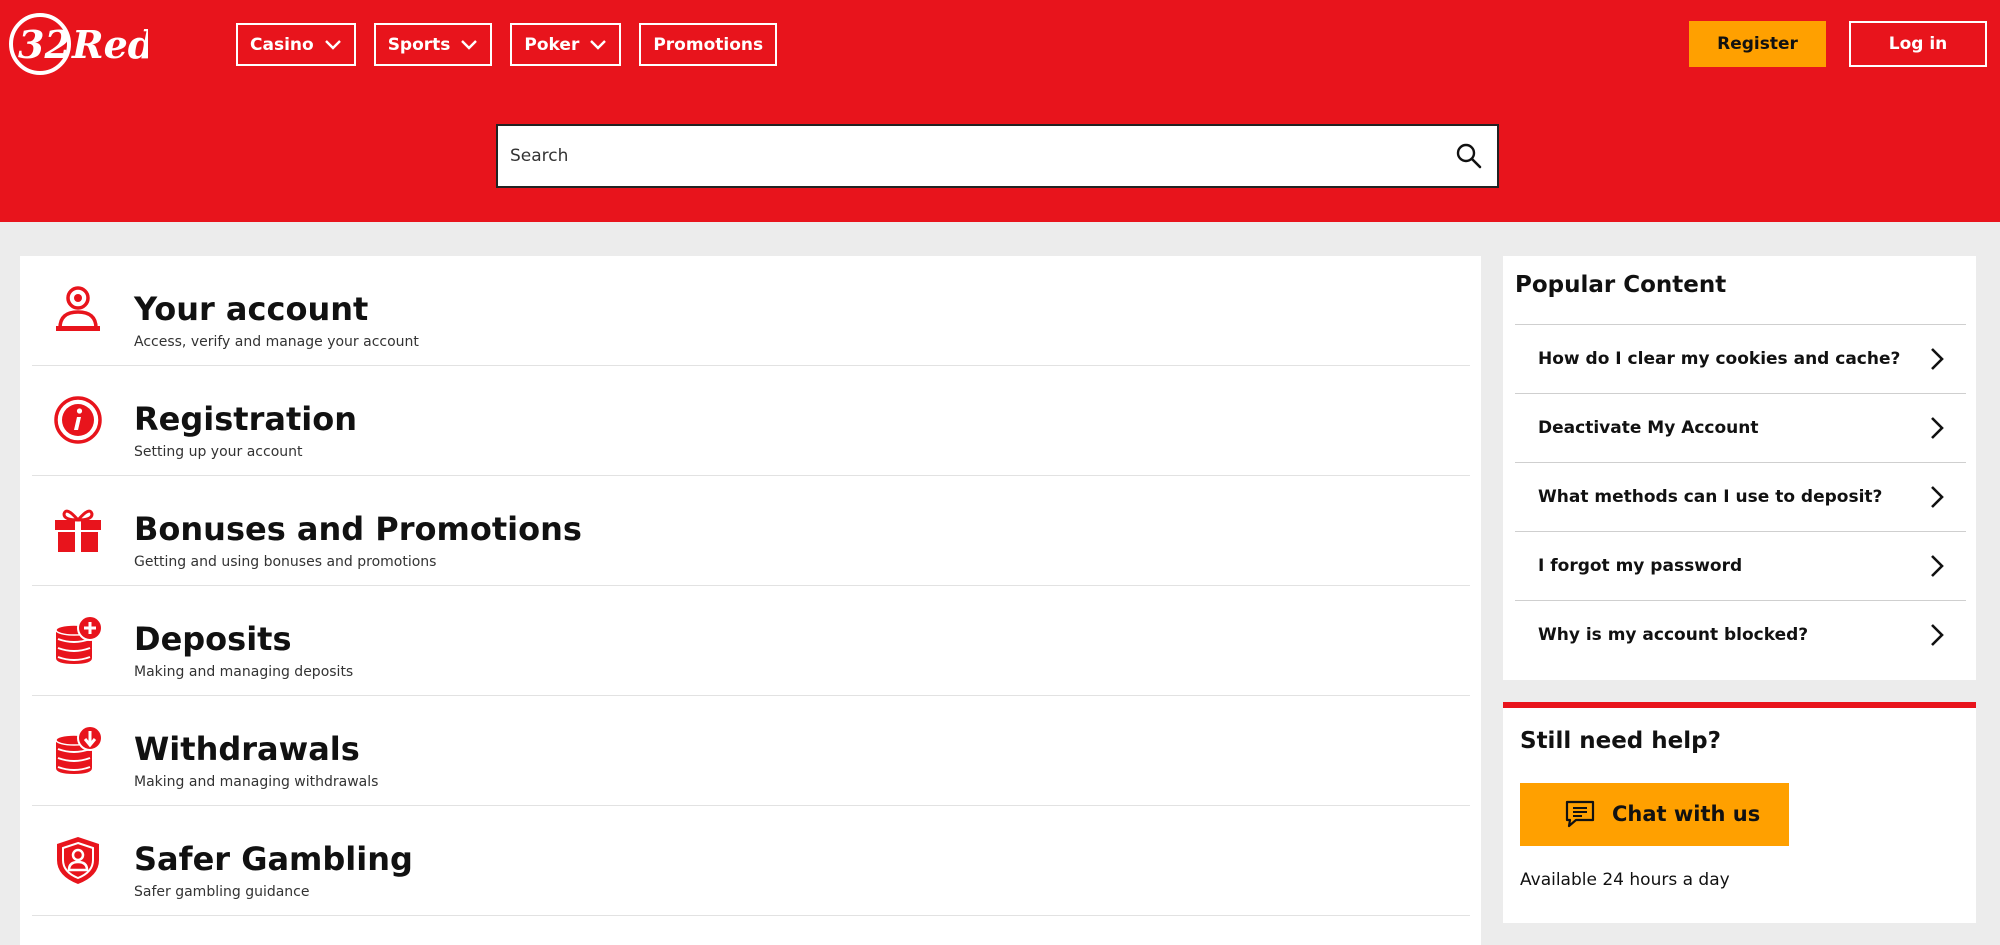  What do you see at coordinates (1469, 156) in the screenshot?
I see `search-icon` at bounding box center [1469, 156].